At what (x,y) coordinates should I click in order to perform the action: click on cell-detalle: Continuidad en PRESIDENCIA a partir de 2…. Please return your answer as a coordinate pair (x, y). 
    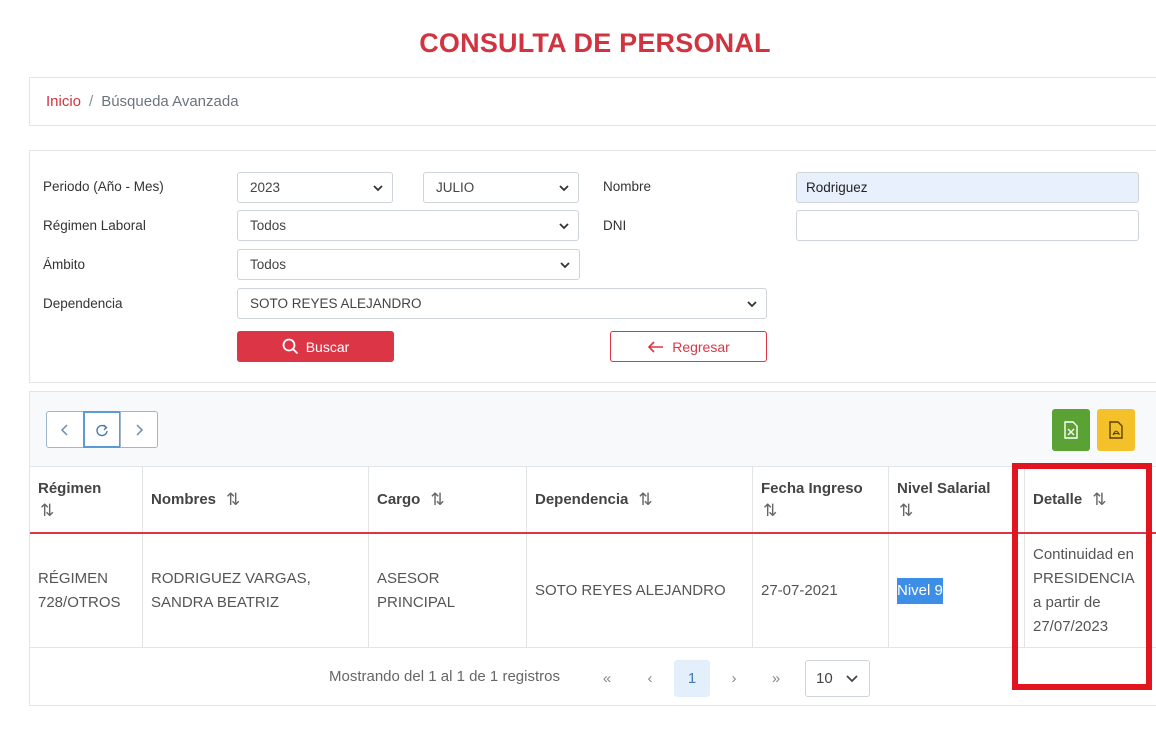
    Looking at the image, I should click on (1083, 590).